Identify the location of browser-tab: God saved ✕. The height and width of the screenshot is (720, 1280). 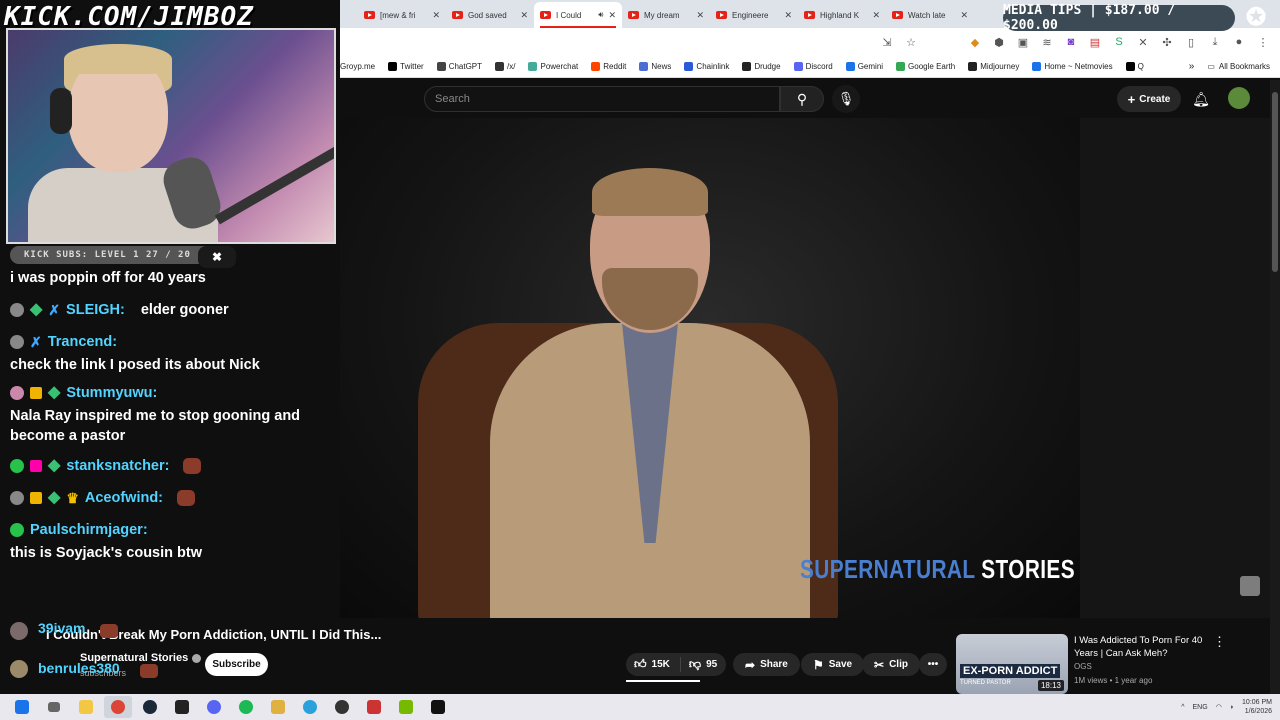
(490, 15).